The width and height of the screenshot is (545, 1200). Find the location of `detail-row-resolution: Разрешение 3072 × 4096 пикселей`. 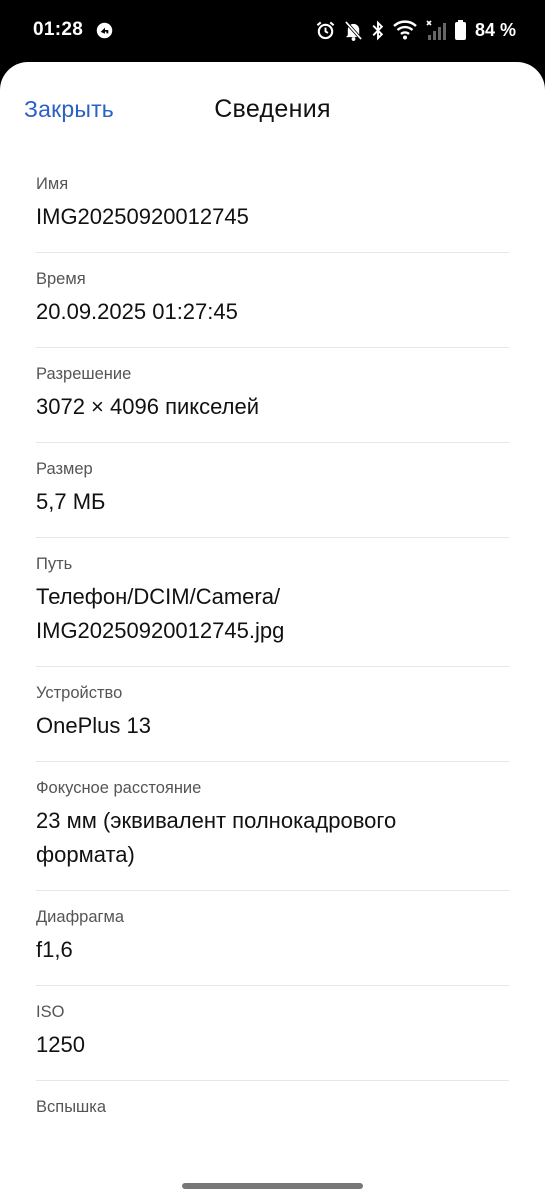

detail-row-resolution: Разрешение 3072 × 4096 пикселей is located at coordinates (272, 395).